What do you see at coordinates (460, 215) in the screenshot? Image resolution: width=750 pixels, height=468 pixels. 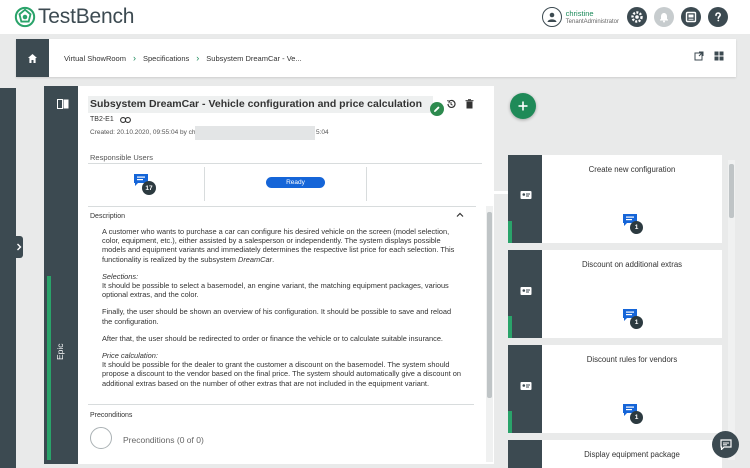 I see `chevron-up-icon` at bounding box center [460, 215].